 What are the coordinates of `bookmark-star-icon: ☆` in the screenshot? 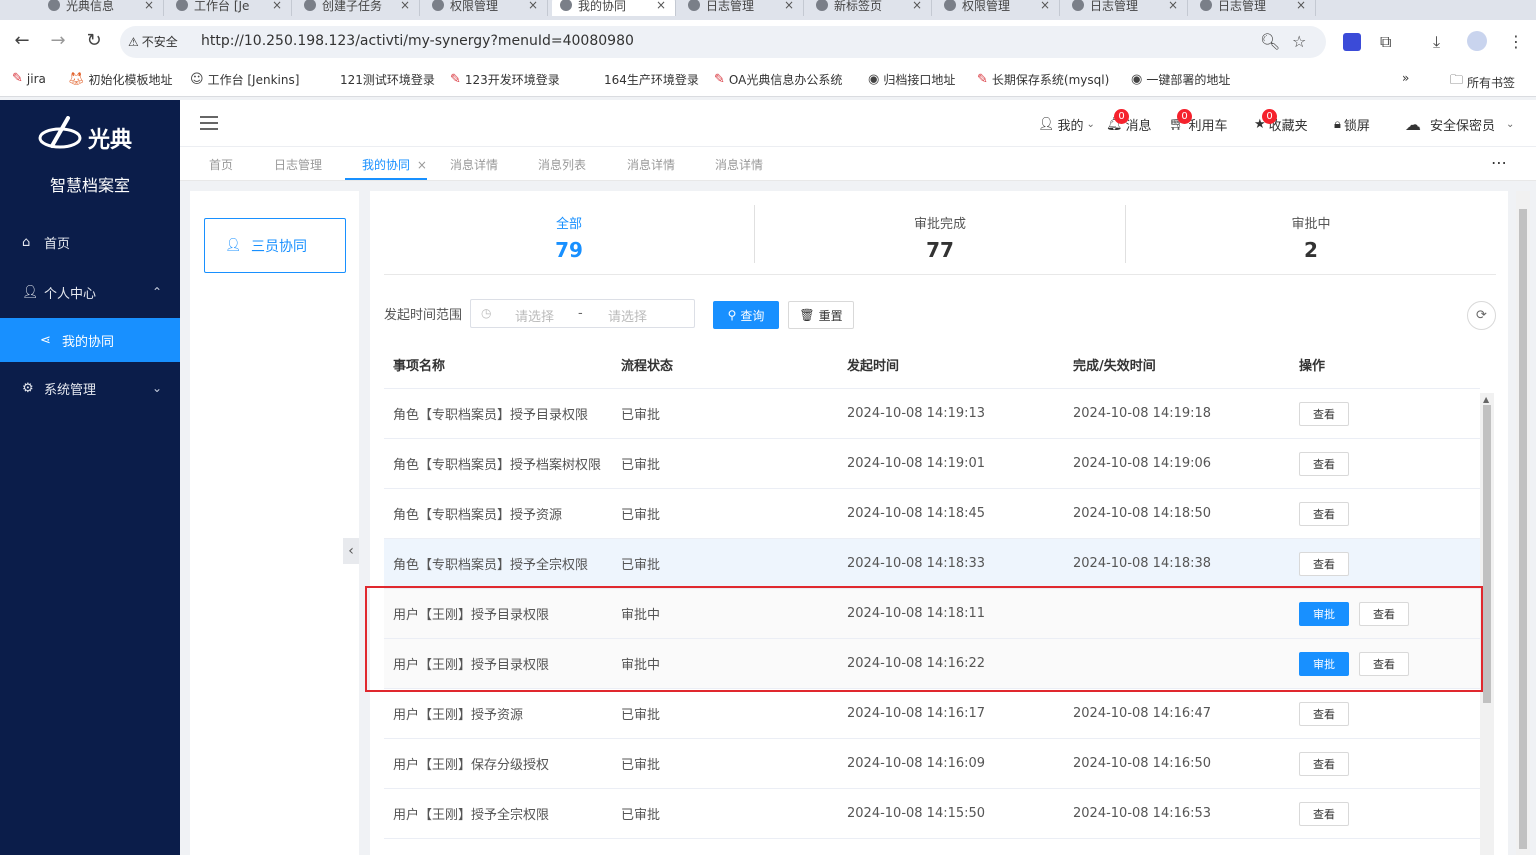 It's located at (1299, 41).